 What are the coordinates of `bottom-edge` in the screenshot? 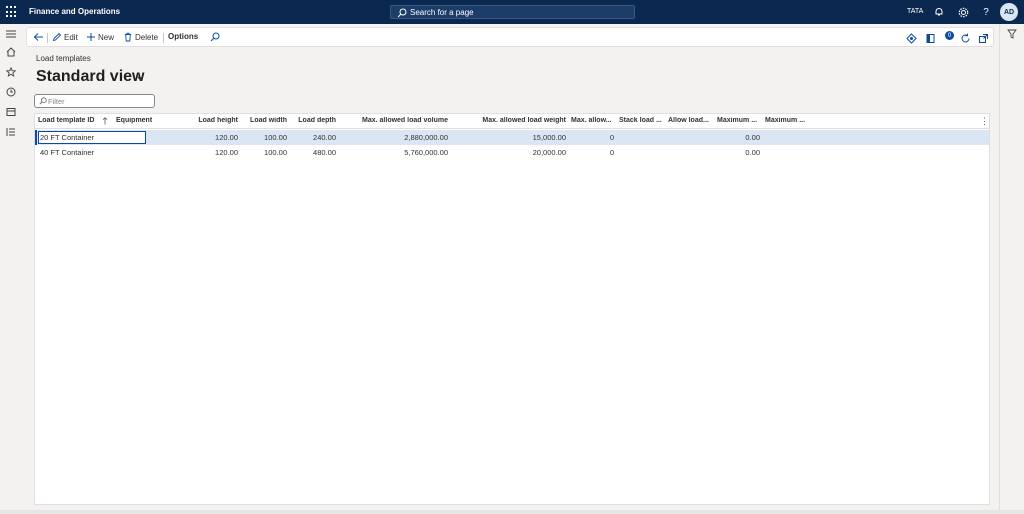 It's located at (512, 512).